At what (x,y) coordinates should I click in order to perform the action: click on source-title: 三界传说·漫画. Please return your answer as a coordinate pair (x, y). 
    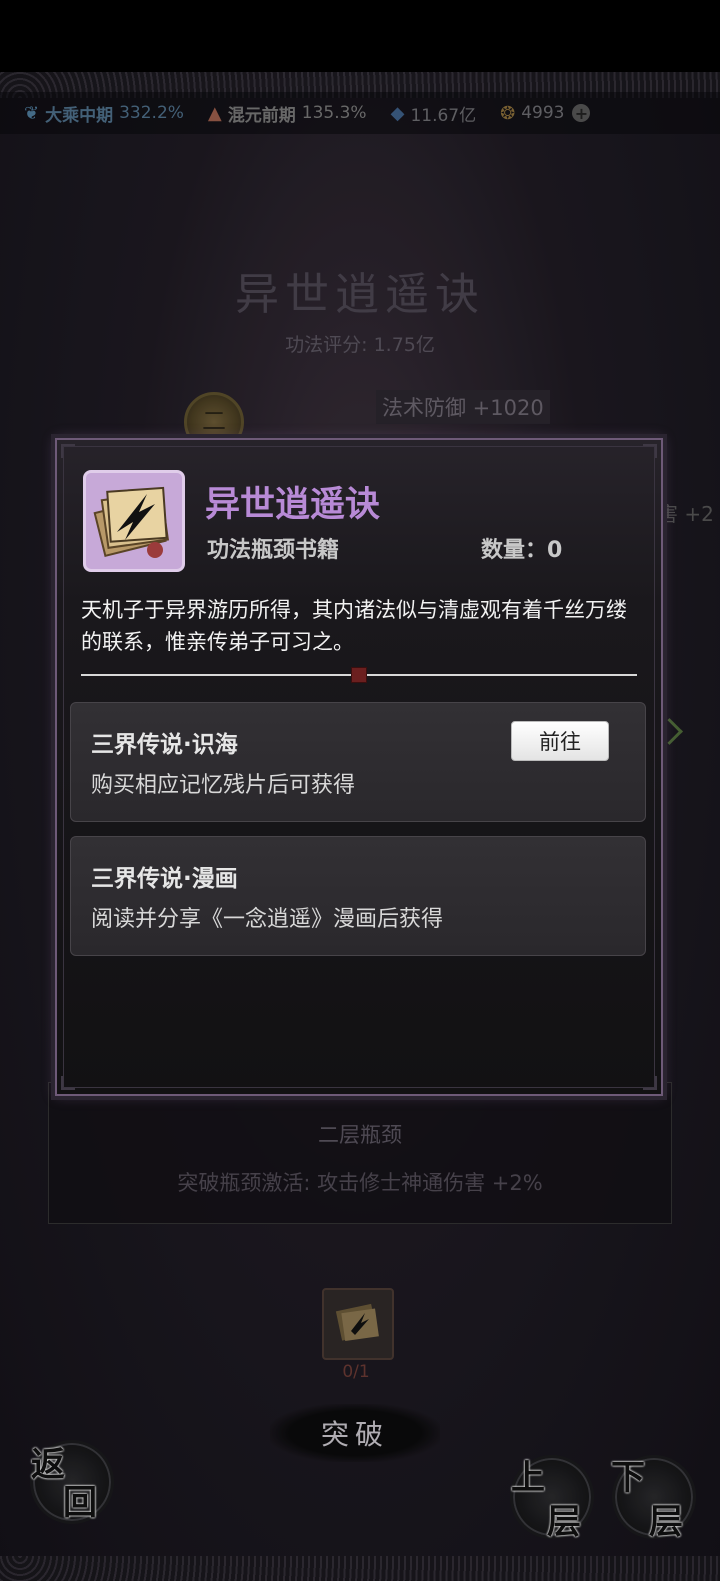
    Looking at the image, I should click on (164, 879).